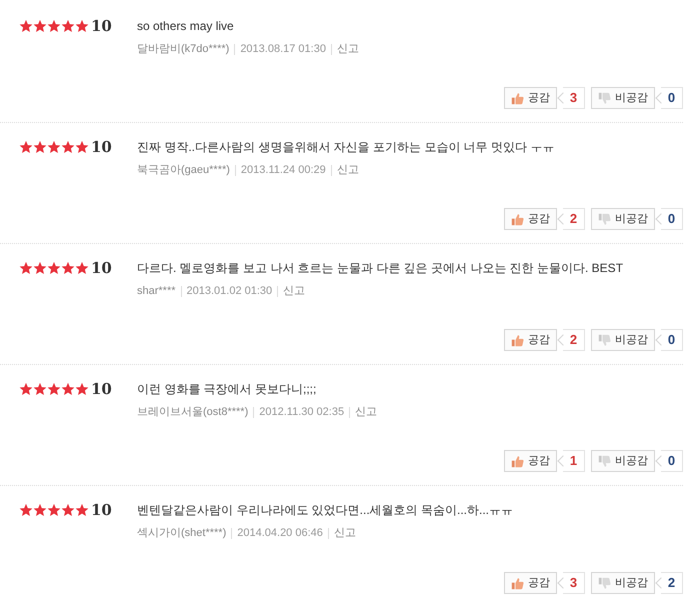 Image resolution: width=691 pixels, height=608 pixels. I want to click on author-name: shar****, so click(156, 291).